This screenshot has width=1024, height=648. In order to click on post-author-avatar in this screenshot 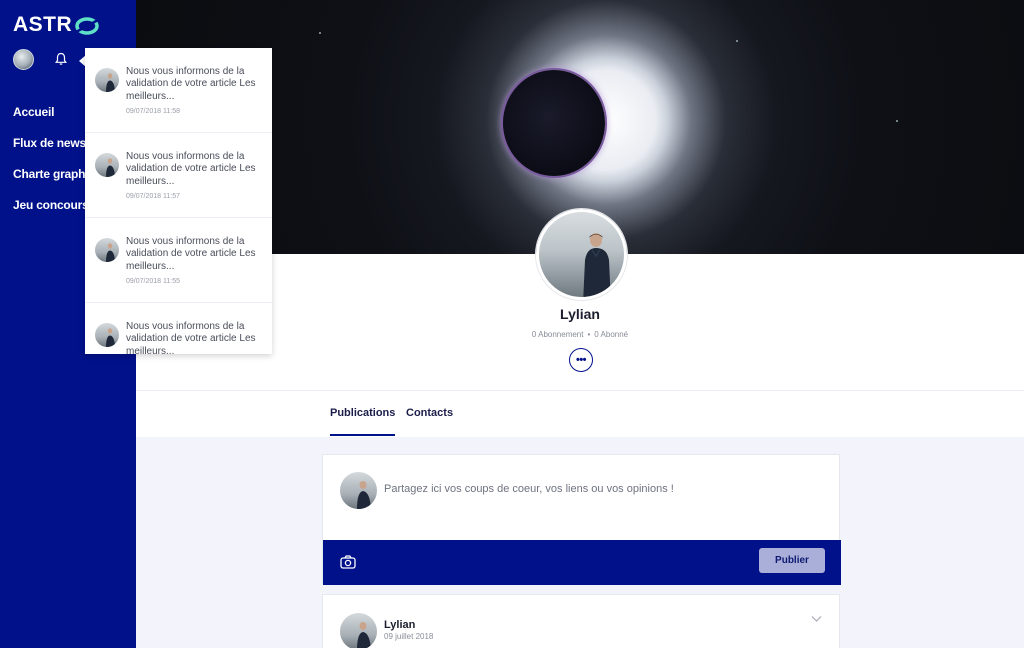, I will do `click(358, 630)`.